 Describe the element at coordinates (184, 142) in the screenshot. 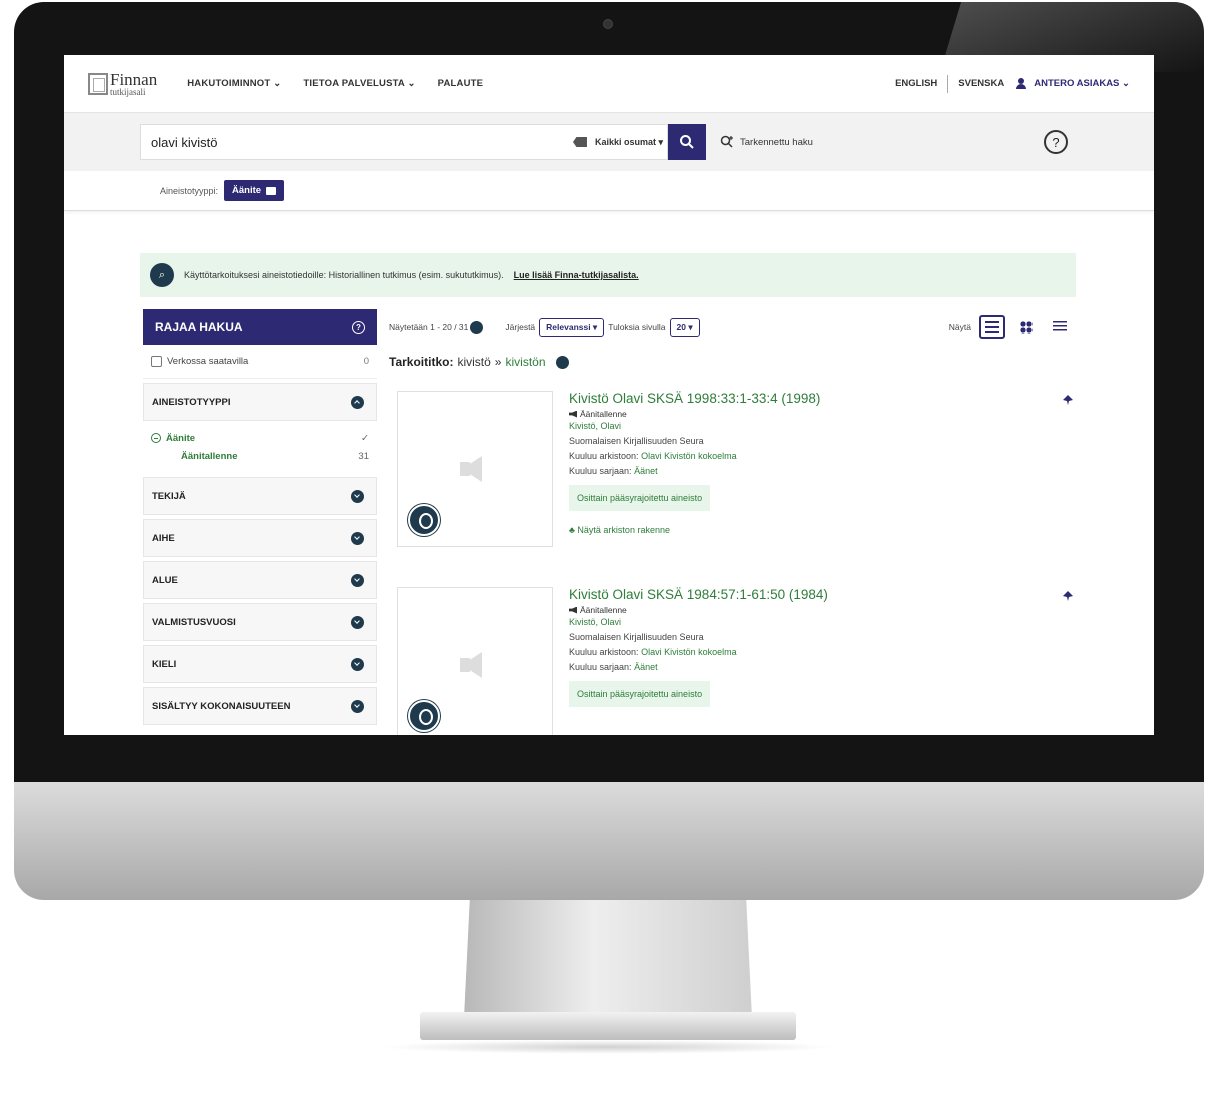

I see `search-value: olavi kivistö` at that location.